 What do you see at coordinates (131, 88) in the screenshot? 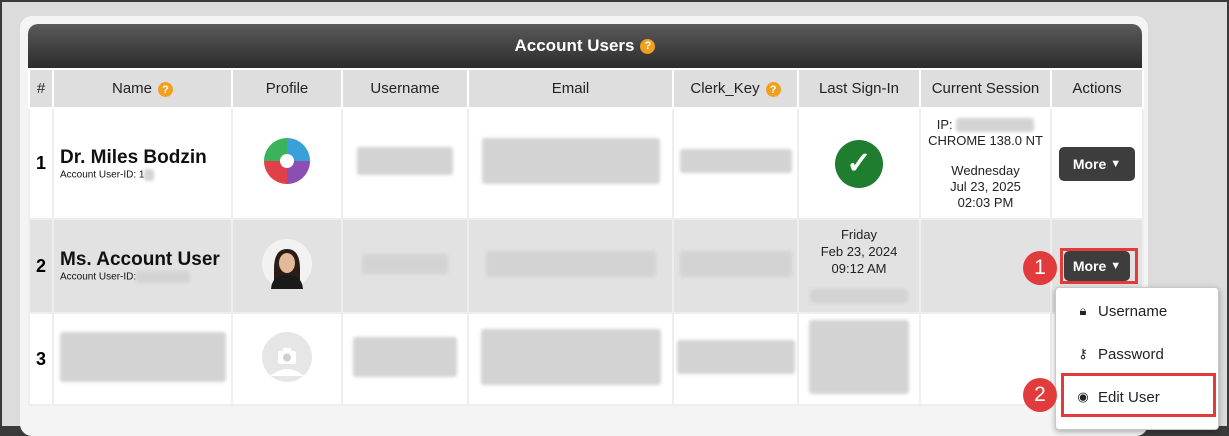
I see `col-header-name-label: Name` at bounding box center [131, 88].